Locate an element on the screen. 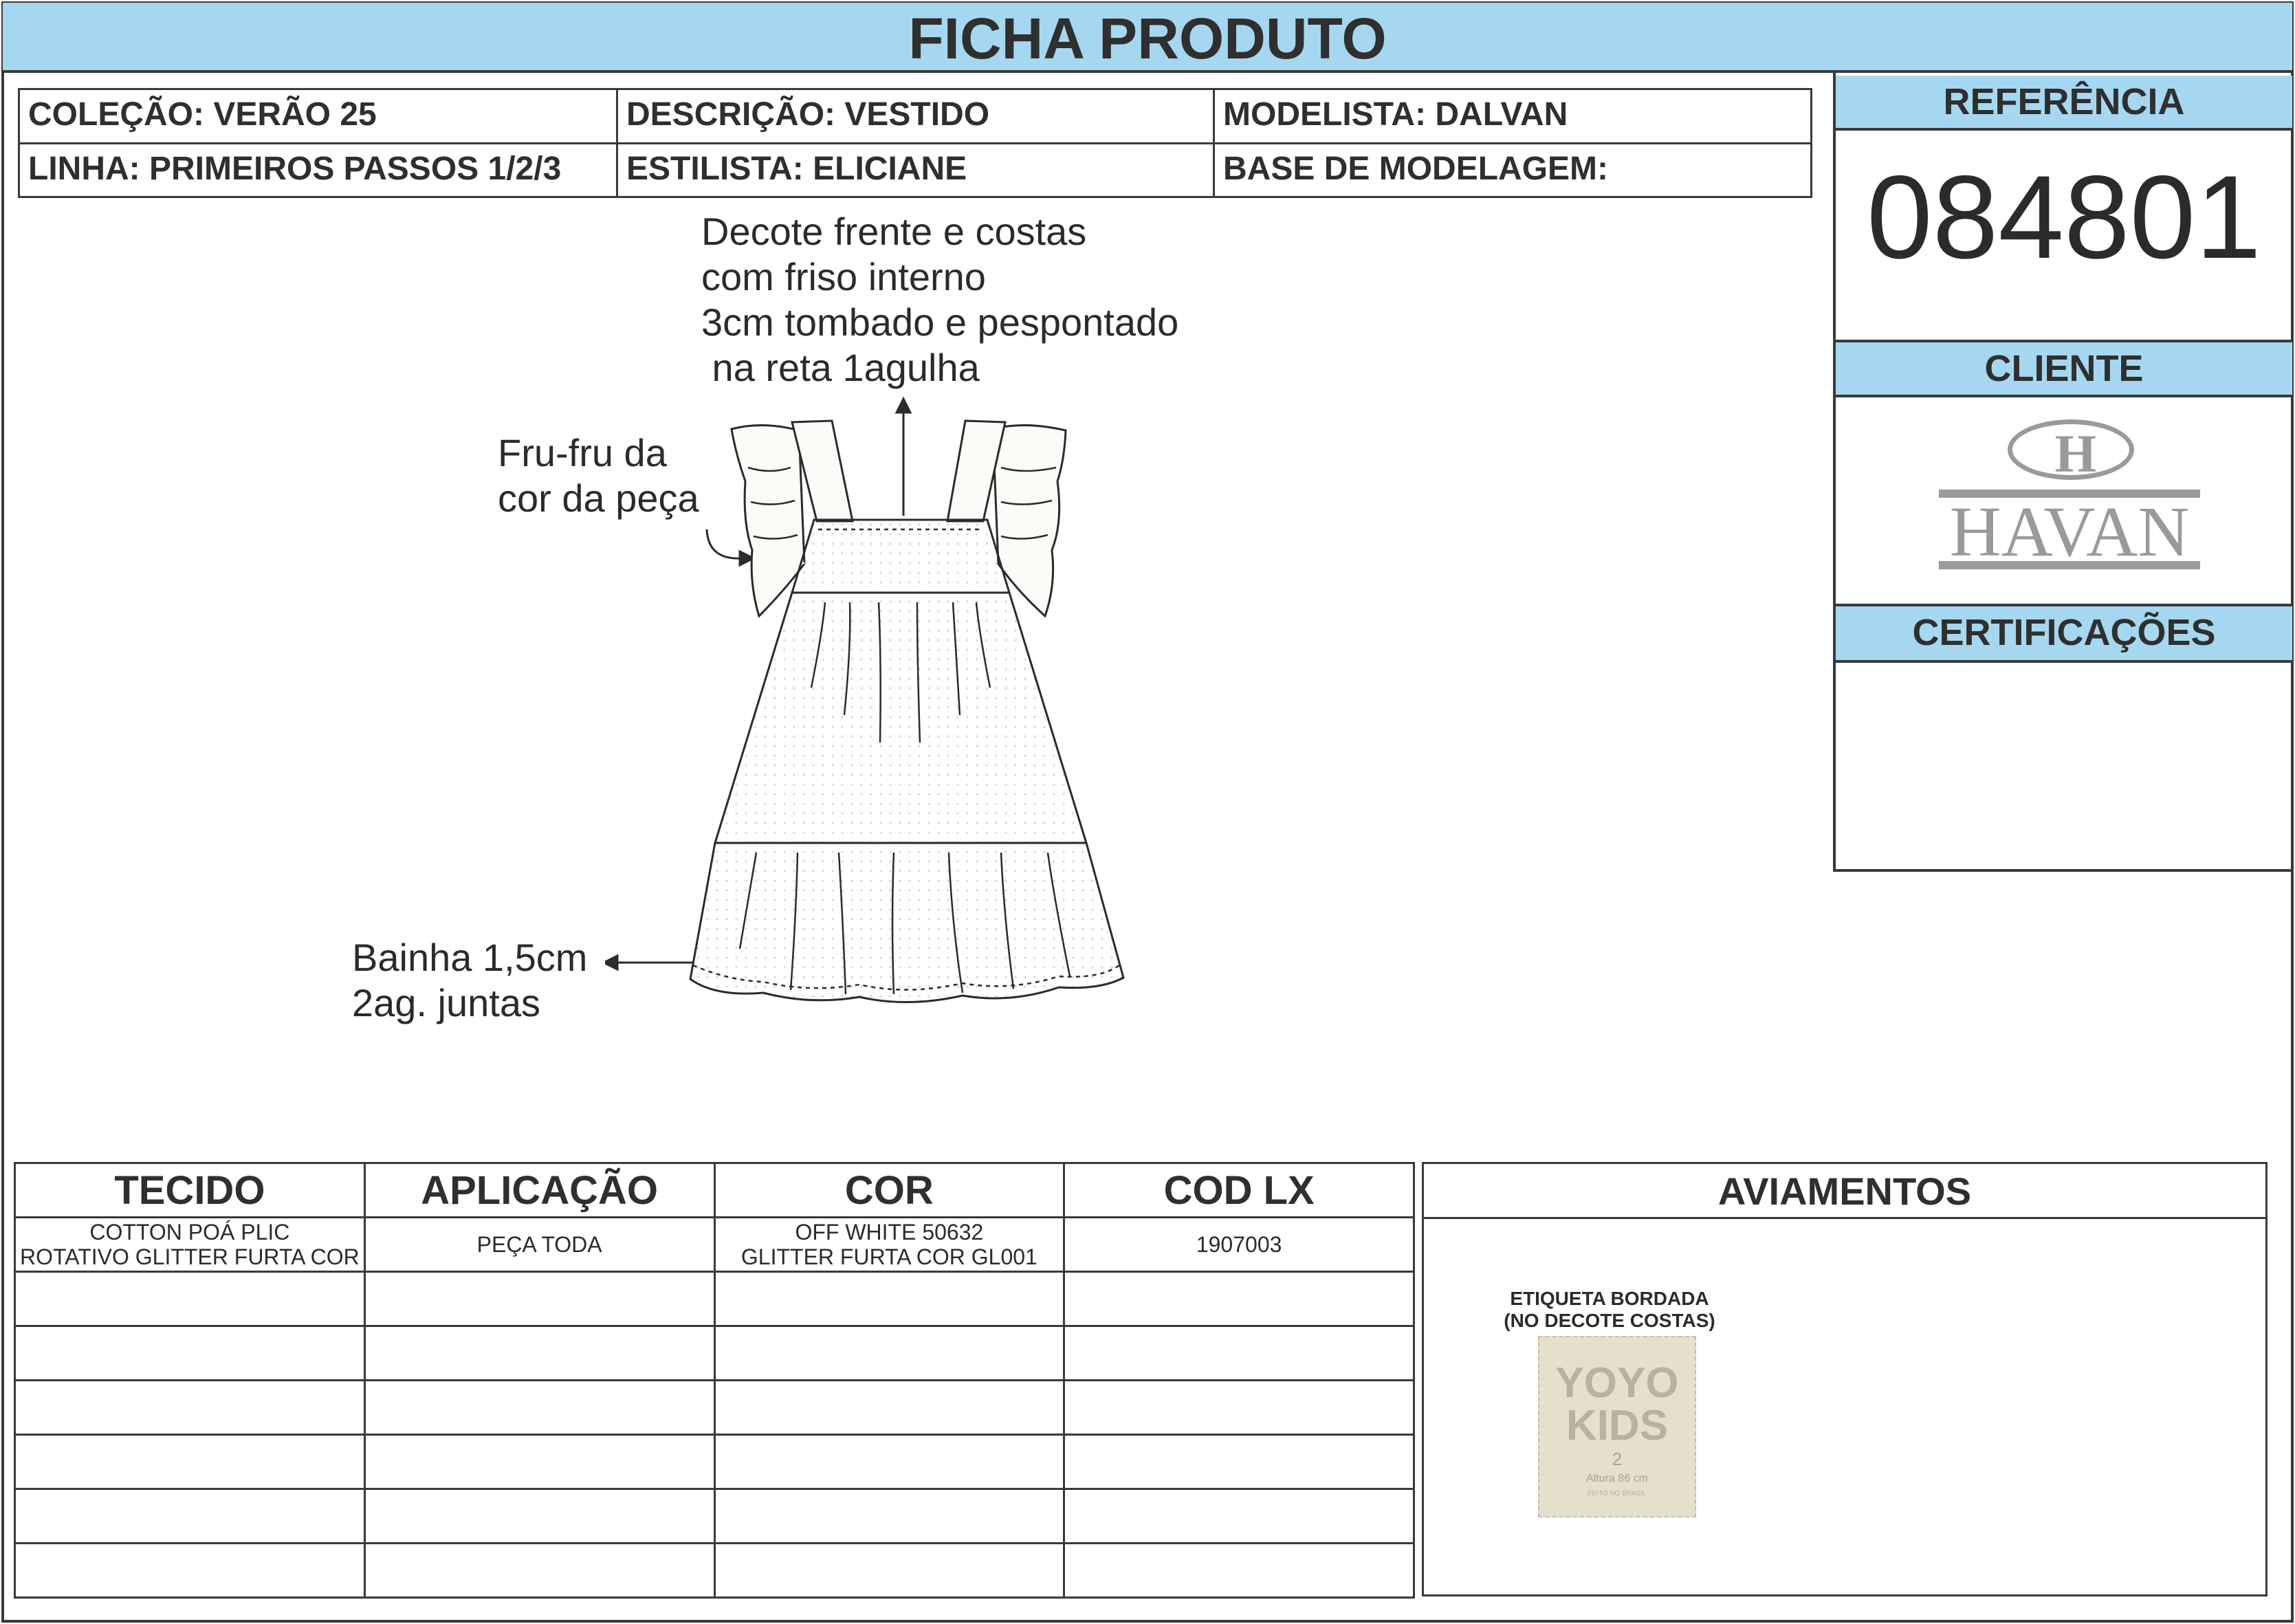  referencia-label: REFERÊNCIA is located at coordinates (2064, 101).